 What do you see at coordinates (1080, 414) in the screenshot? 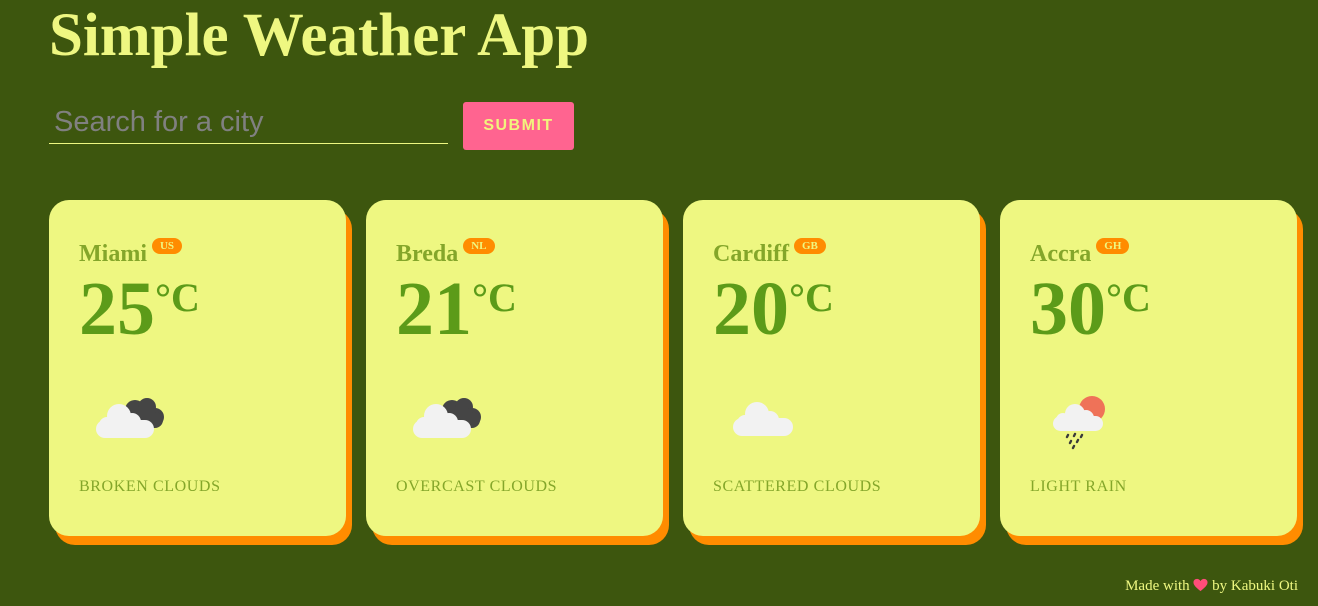
I see `light-rain-icon` at bounding box center [1080, 414].